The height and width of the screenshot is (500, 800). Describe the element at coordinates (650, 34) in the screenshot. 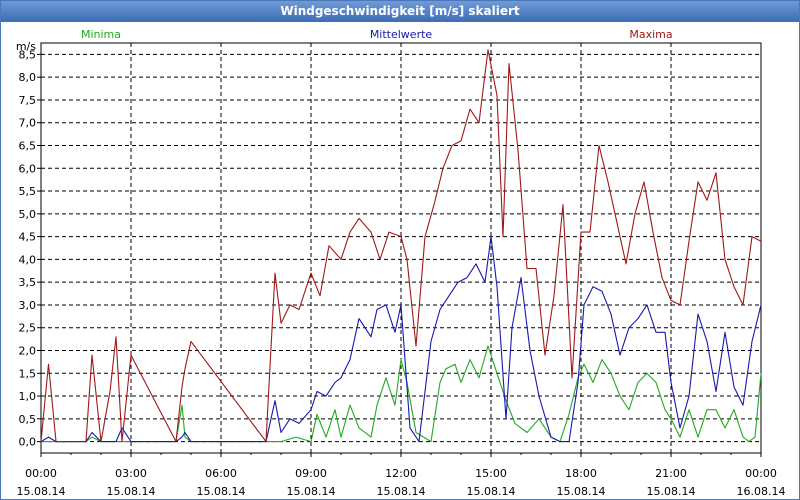

I see `legend-maxima: Maxima` at that location.